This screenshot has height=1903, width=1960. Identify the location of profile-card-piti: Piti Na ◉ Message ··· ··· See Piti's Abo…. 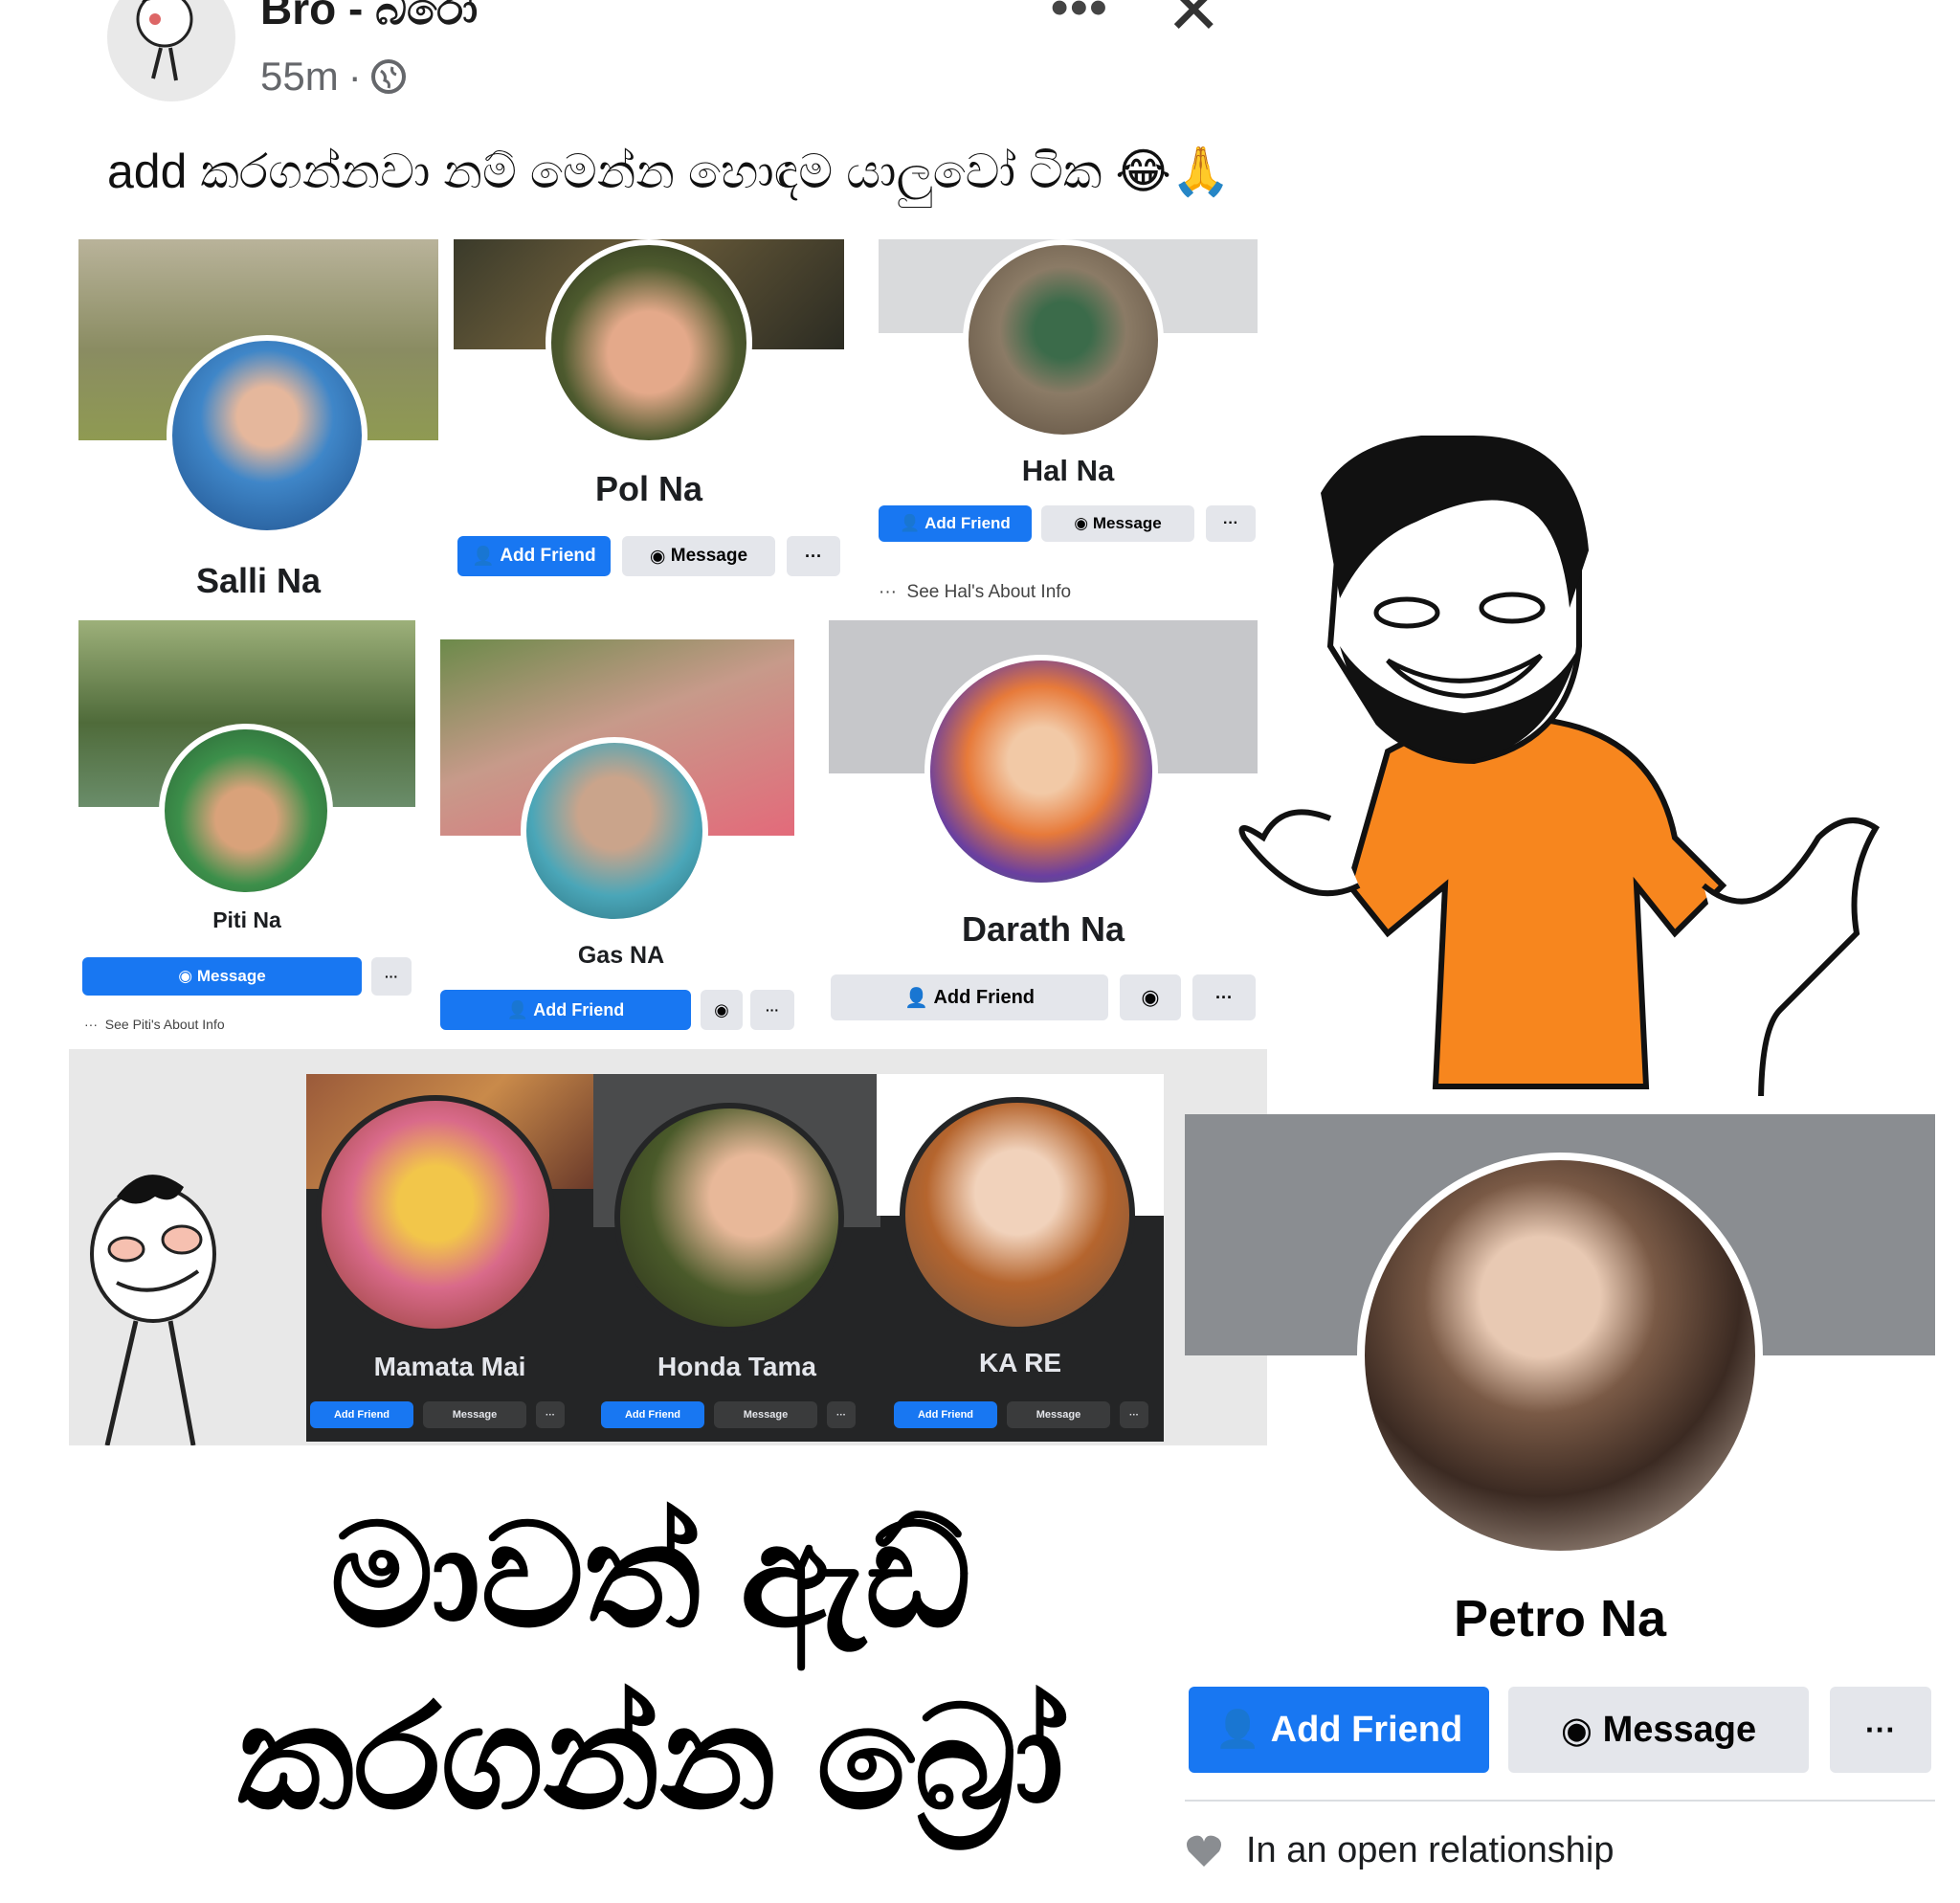
(247, 830).